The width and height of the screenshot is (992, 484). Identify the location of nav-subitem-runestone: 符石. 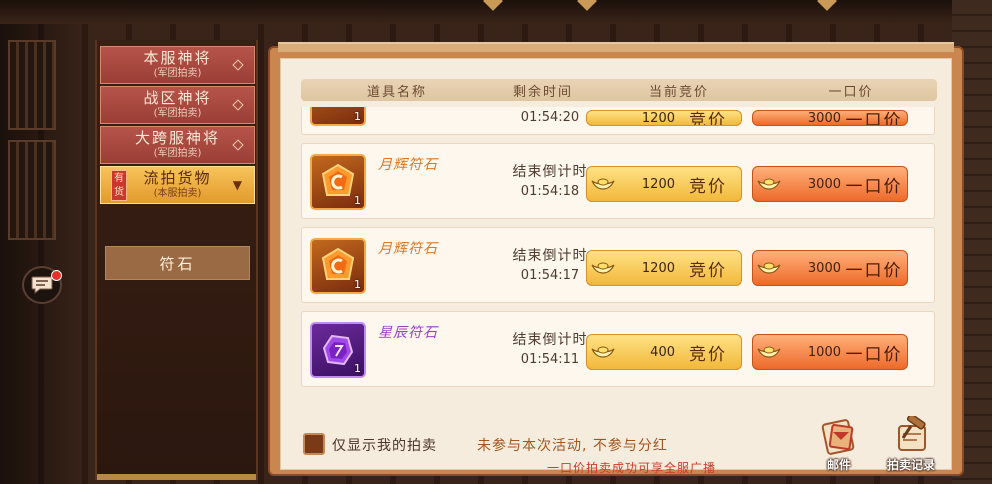
(177, 263).